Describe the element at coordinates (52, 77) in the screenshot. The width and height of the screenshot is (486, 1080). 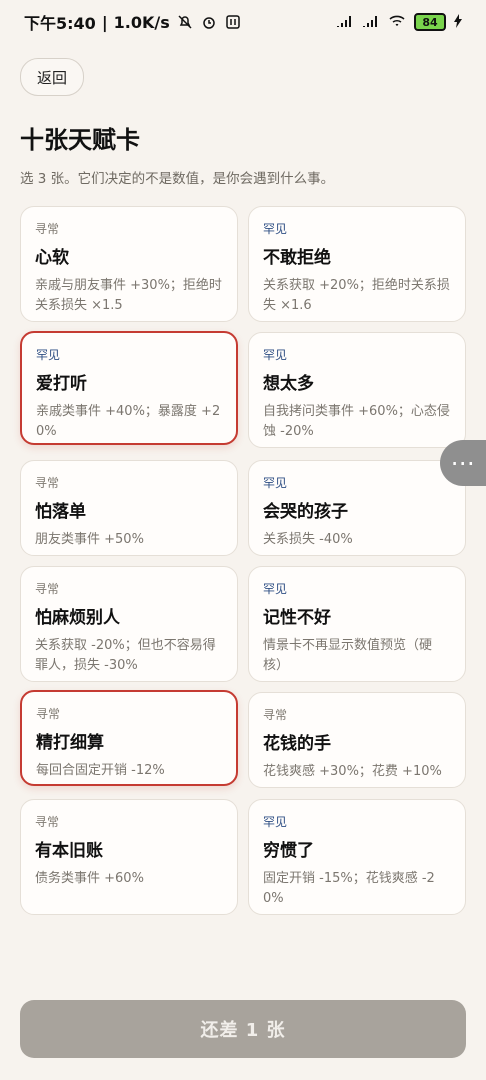
I see `back-button: 返回` at that location.